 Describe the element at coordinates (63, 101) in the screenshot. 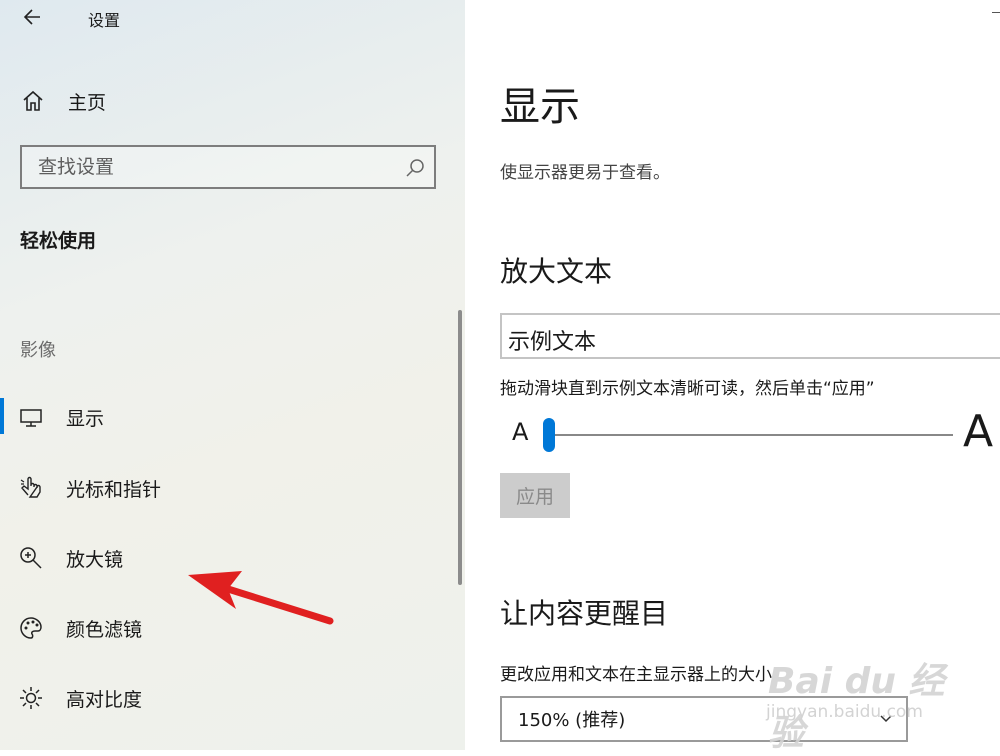

I see `sidebar-item-home: 主页` at that location.